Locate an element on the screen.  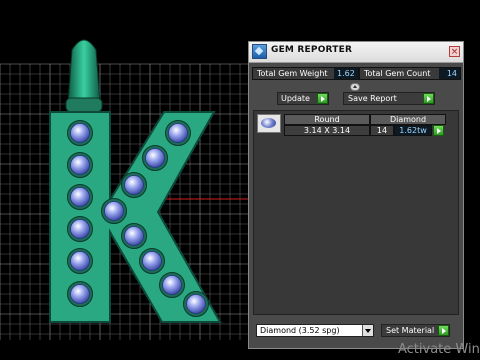
pendant-bail is located at coordinates (84, 72).